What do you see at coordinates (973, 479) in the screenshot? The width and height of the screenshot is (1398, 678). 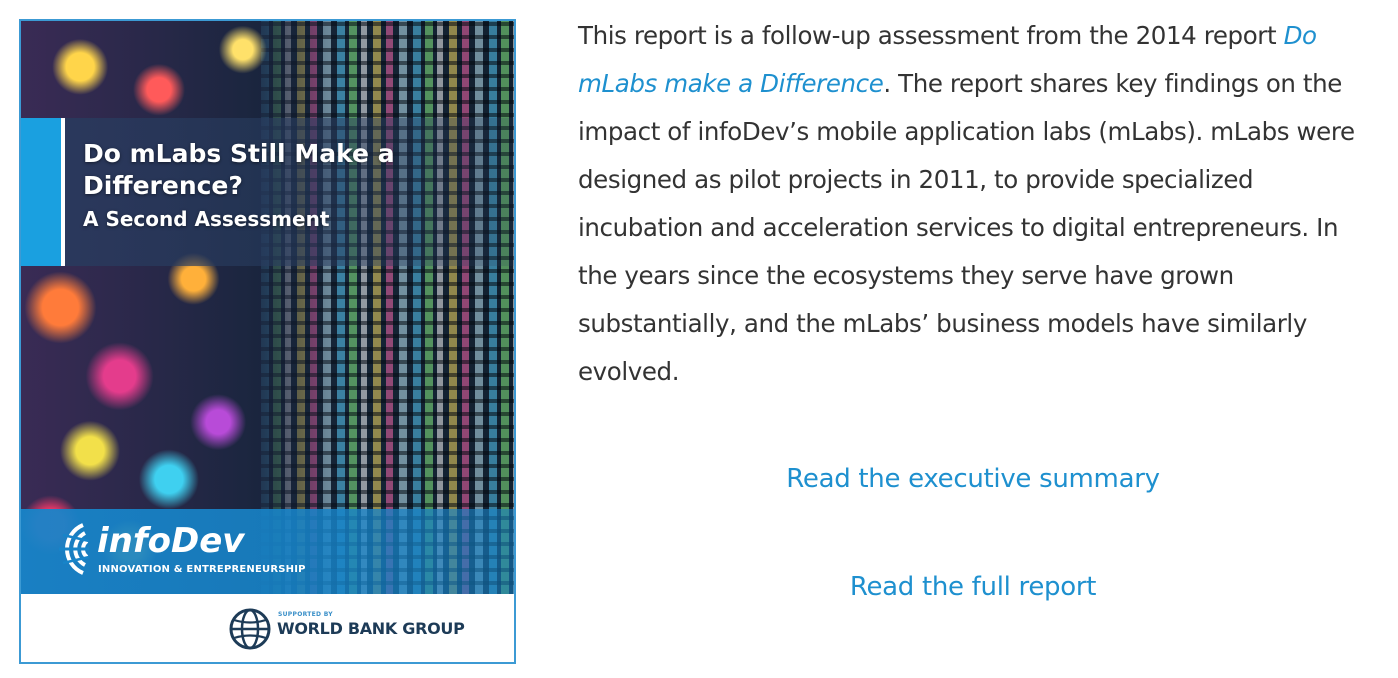 I see `executive-summary-link: Read the executive summary` at bounding box center [973, 479].